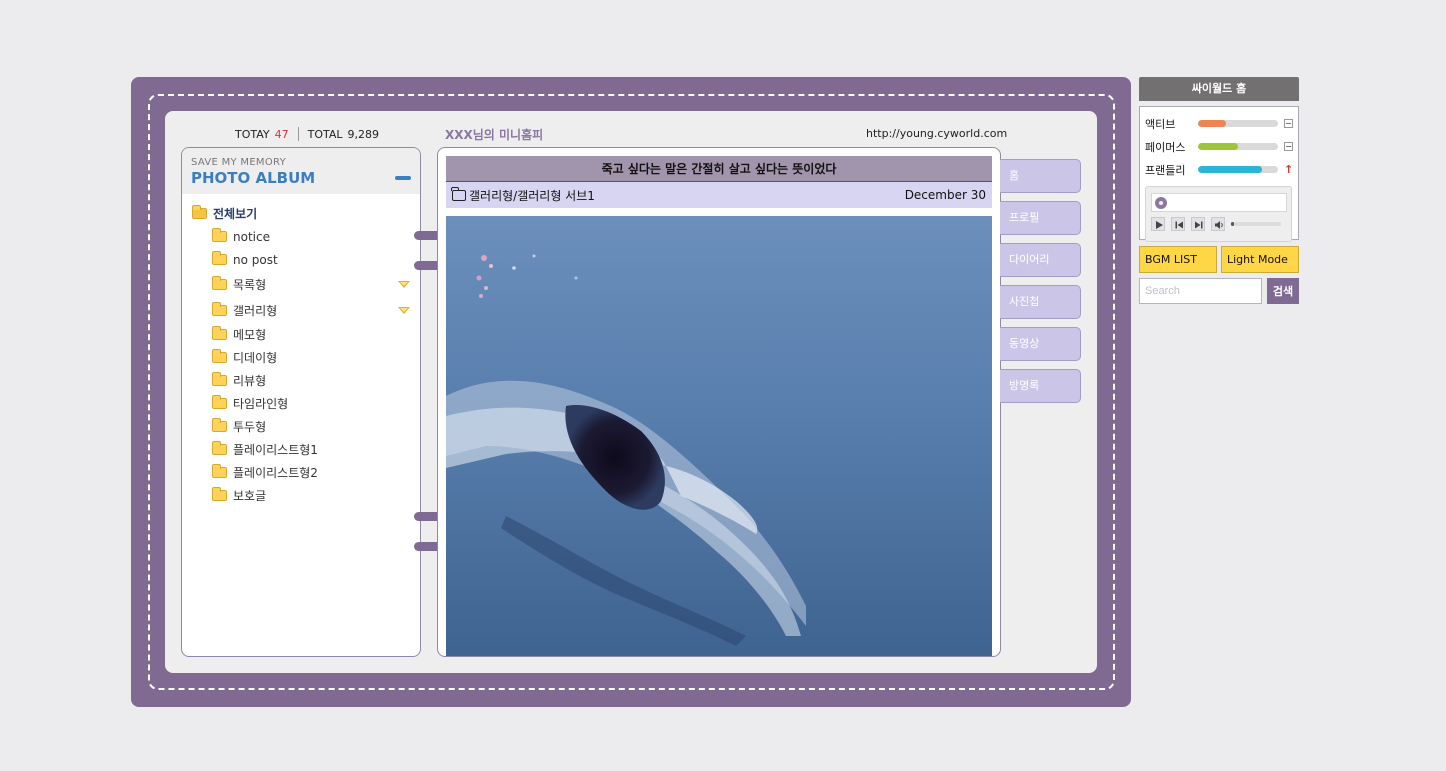 Image resolution: width=1446 pixels, height=771 pixels. I want to click on folder-label: 리뷰형, so click(250, 381).